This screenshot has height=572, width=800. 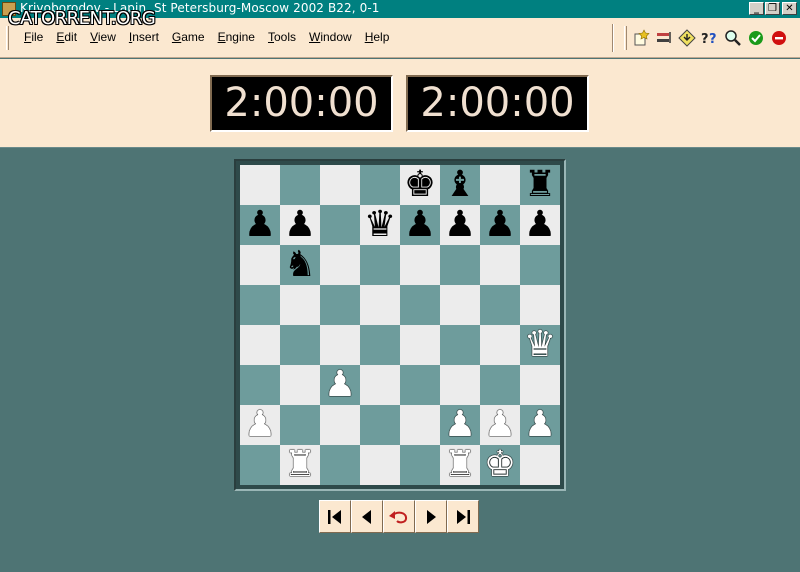 I want to click on square-h3, so click(x=540, y=385).